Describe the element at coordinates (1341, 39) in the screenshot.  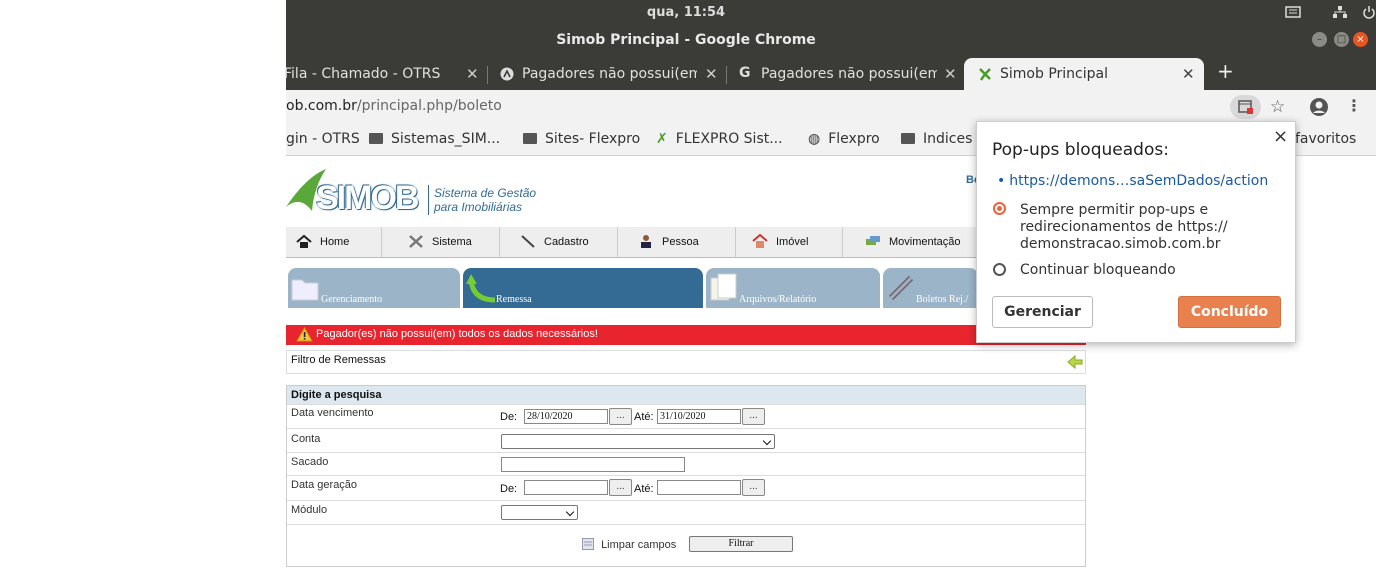
I see `maximize-icon: □` at that location.